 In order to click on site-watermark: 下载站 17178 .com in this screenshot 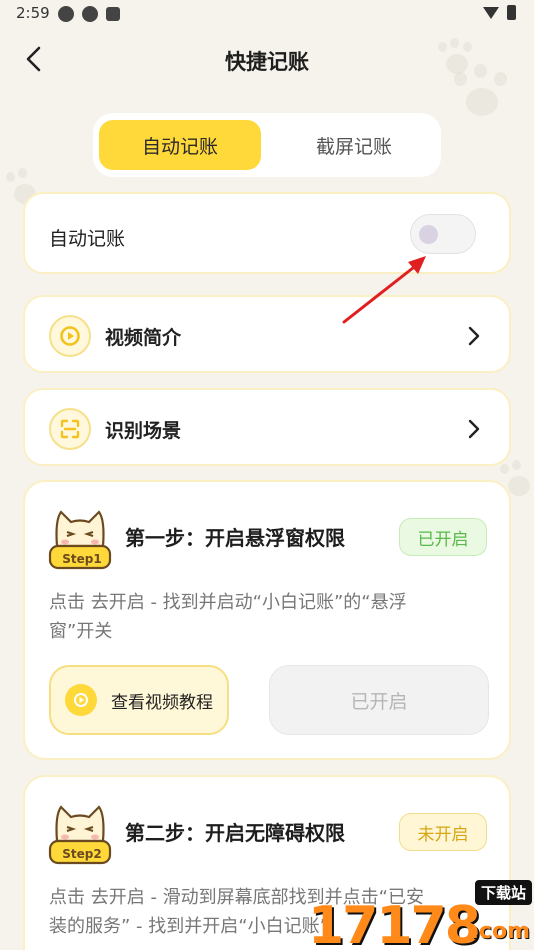, I will do `click(421, 915)`.